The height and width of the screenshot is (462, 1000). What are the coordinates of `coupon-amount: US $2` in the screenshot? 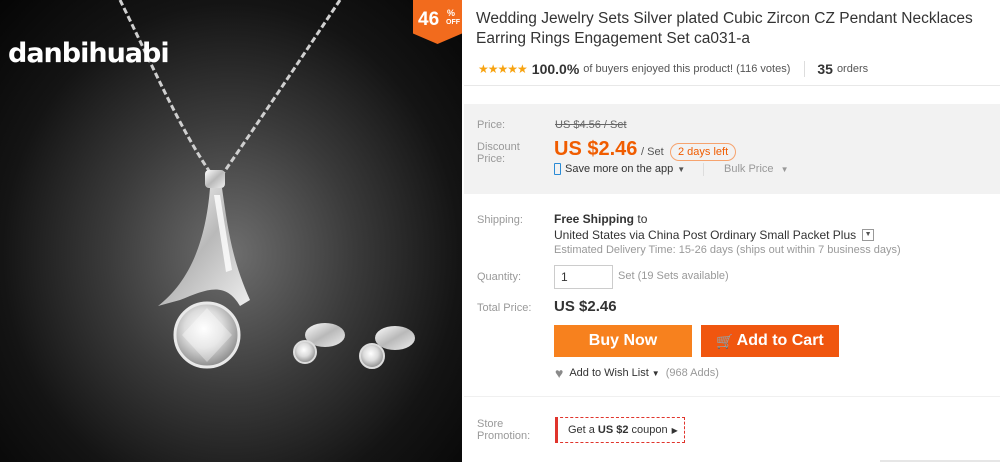 It's located at (613, 430).